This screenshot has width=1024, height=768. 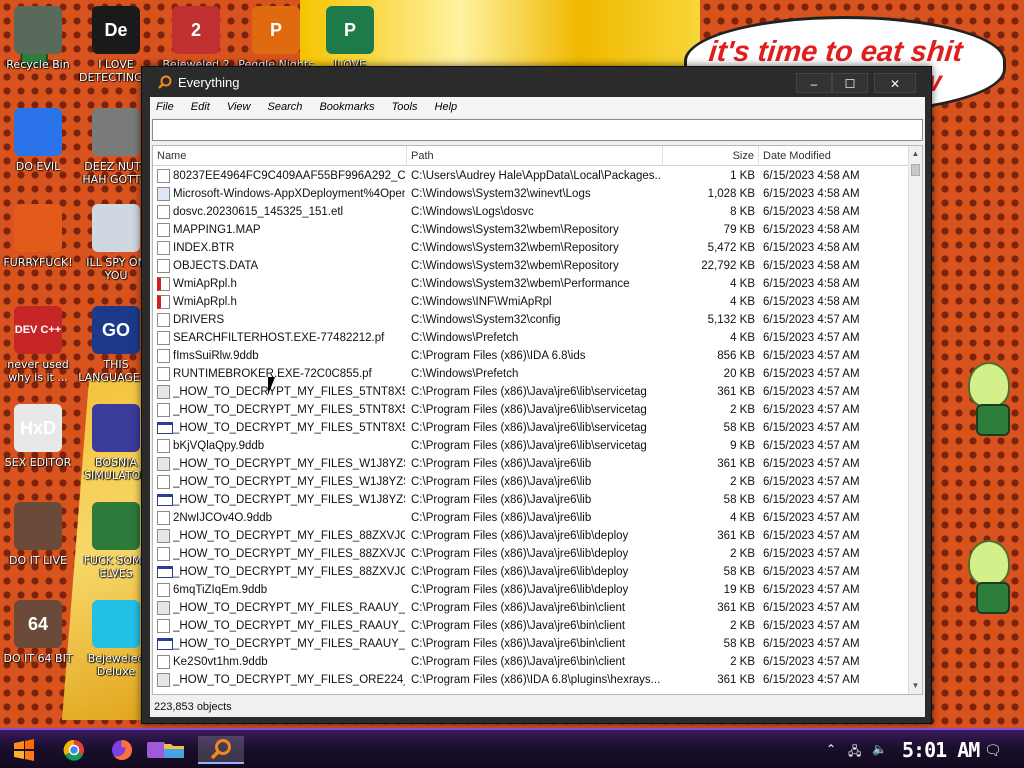 What do you see at coordinates (879, 749) in the screenshot?
I see `tray-volume-icon: 🔈` at bounding box center [879, 749].